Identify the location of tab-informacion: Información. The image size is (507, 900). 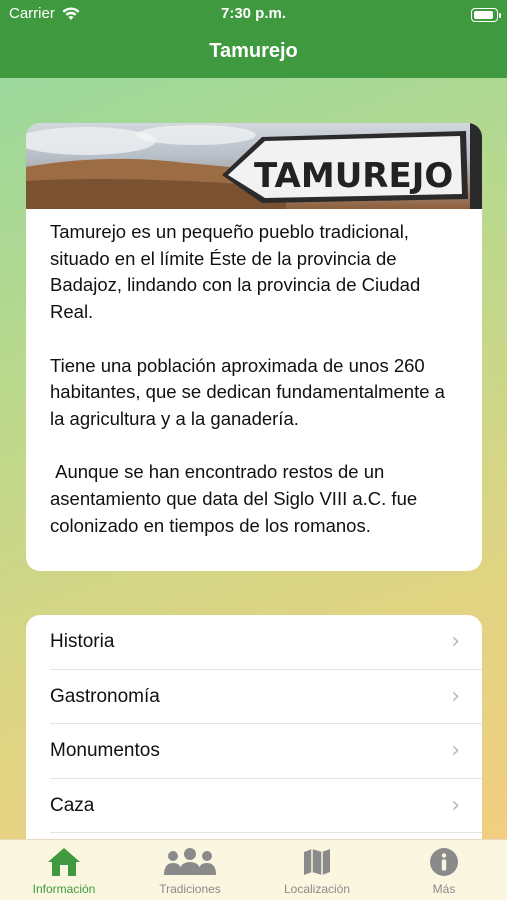
(64, 871).